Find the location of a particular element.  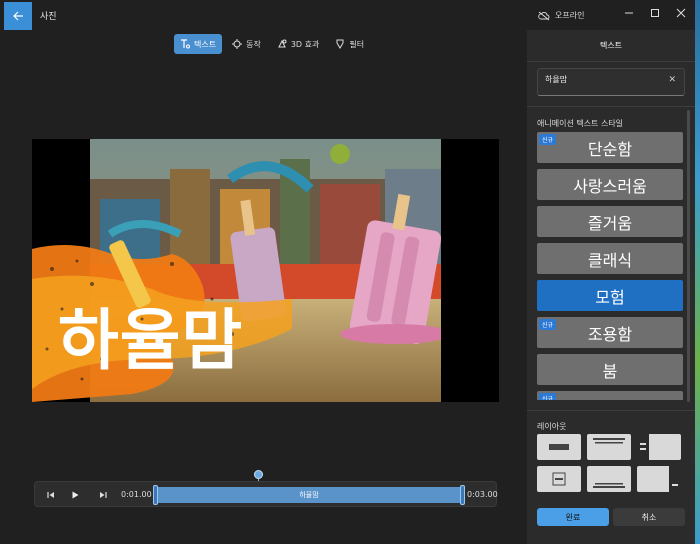

text-input-value: 하율맘 is located at coordinates (556, 79).